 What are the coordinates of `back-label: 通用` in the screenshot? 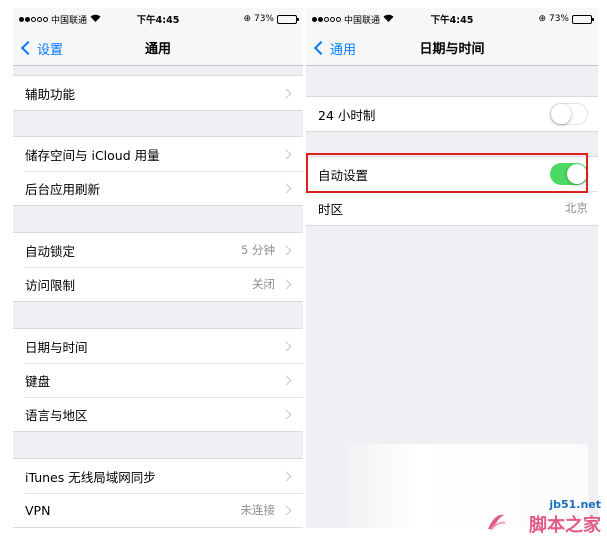 It's located at (343, 50).